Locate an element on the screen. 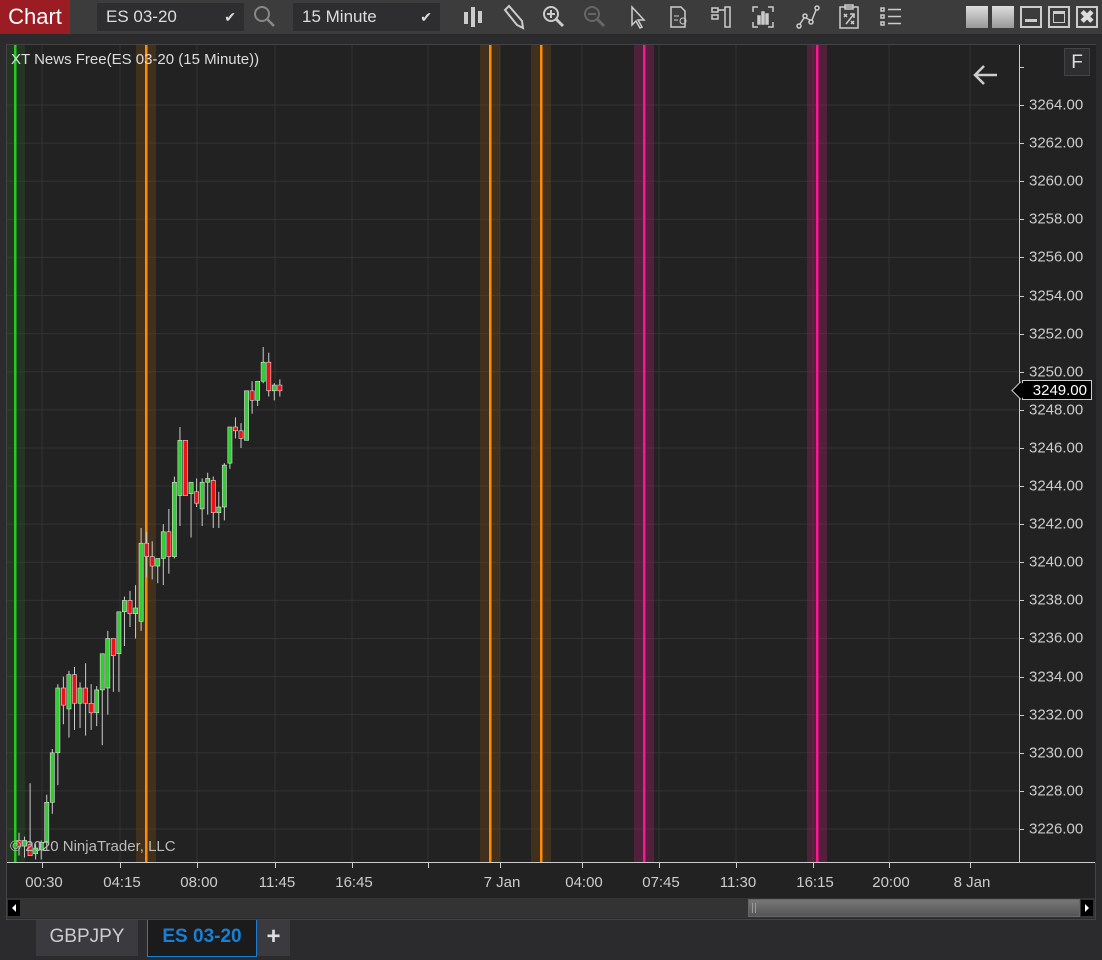 The image size is (1102, 960). fixed-scale-button: F is located at coordinates (1077, 62).